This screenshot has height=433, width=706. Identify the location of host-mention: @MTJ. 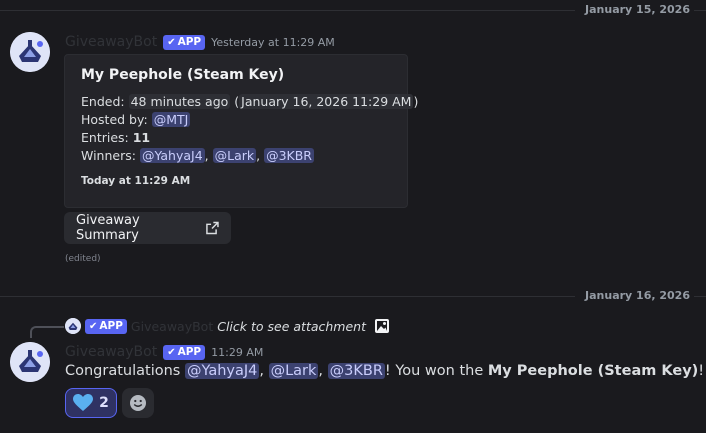
(171, 119).